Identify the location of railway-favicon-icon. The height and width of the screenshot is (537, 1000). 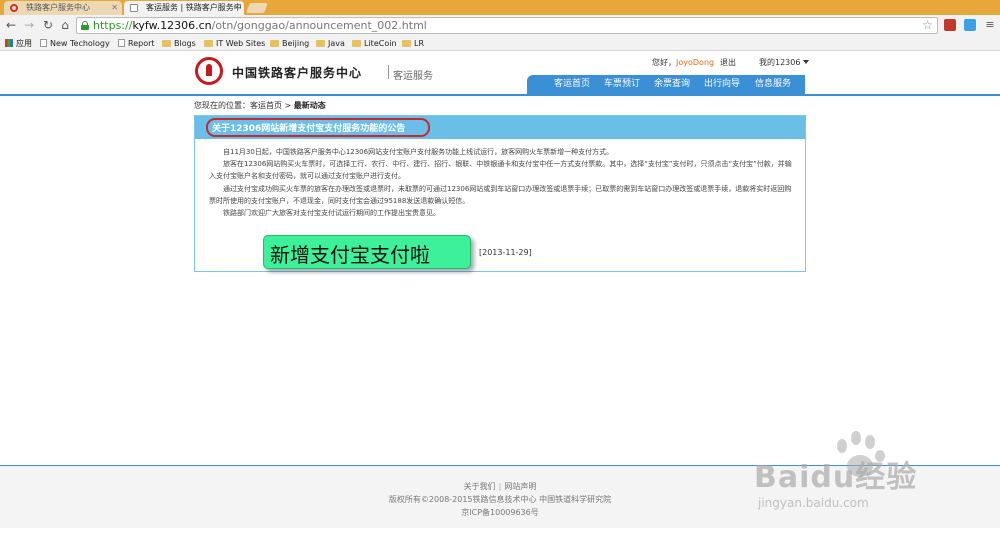
(14, 8).